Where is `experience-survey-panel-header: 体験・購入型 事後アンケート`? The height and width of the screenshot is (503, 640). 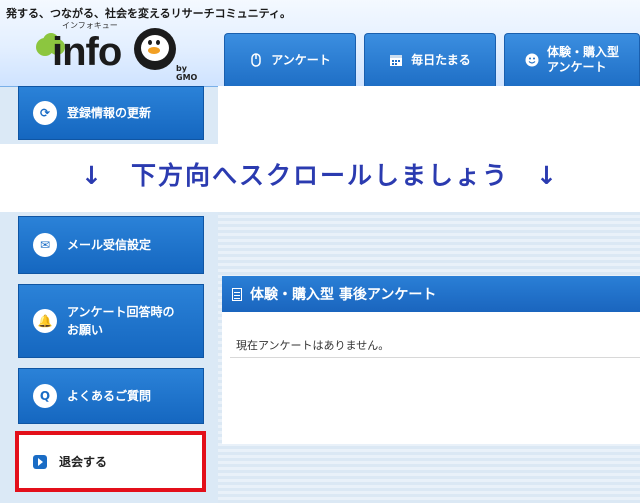
experience-survey-panel-header: 体験・購入型 事後アンケート is located at coordinates (431, 294).